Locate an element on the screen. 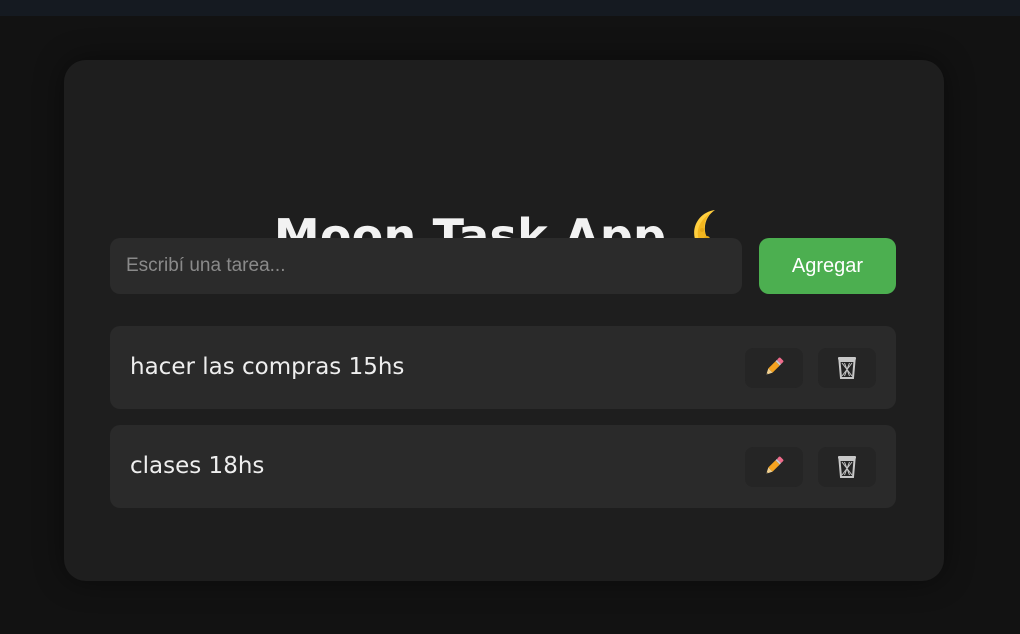  task-label: clases 18hs is located at coordinates (197, 466).